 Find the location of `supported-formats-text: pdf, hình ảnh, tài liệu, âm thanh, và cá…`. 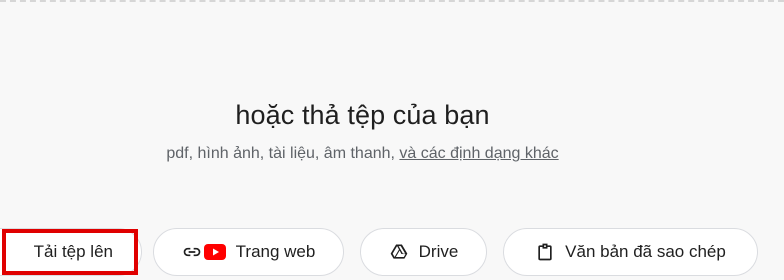

supported-formats-text: pdf, hình ảnh, tài liệu, âm thanh, và cá… is located at coordinates (362, 154).